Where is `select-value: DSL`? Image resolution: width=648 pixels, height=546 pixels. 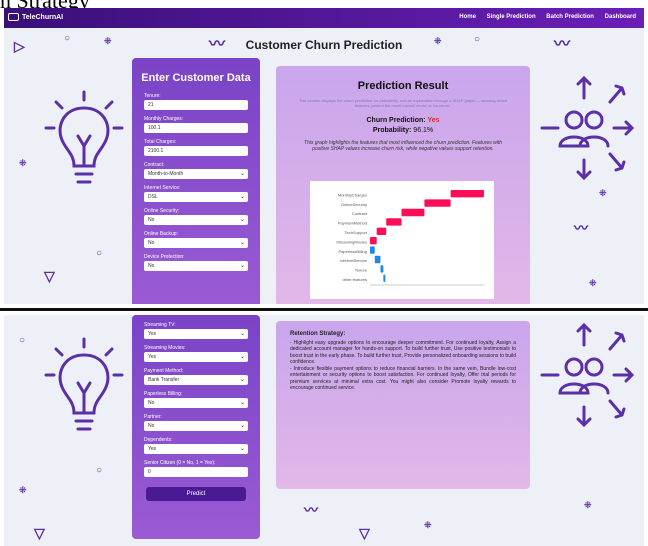
select-value: DSL is located at coordinates (153, 197).